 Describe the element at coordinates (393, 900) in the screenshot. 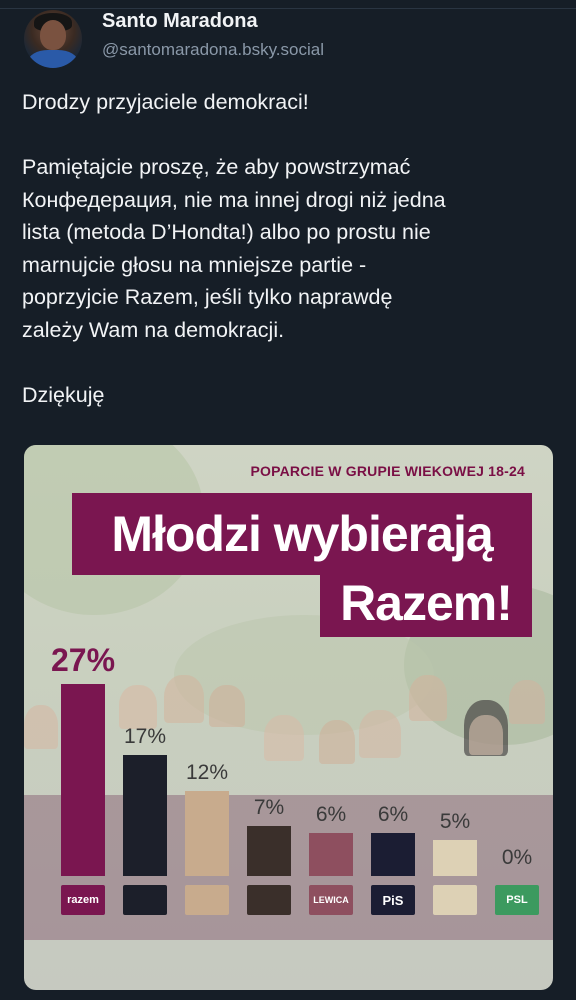

I see `party-logo: PiS` at that location.